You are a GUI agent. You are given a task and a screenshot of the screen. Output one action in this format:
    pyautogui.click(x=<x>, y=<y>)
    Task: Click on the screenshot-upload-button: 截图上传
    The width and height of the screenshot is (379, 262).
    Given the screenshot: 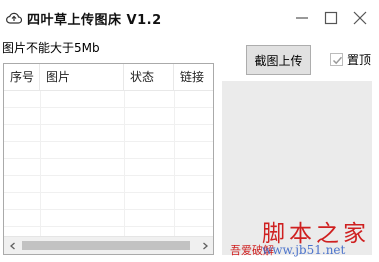 What is the action you would take?
    pyautogui.click(x=278, y=60)
    